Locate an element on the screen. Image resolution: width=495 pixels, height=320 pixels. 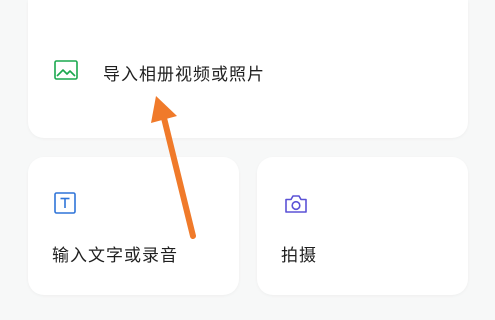
image-icon is located at coordinates (66, 70).